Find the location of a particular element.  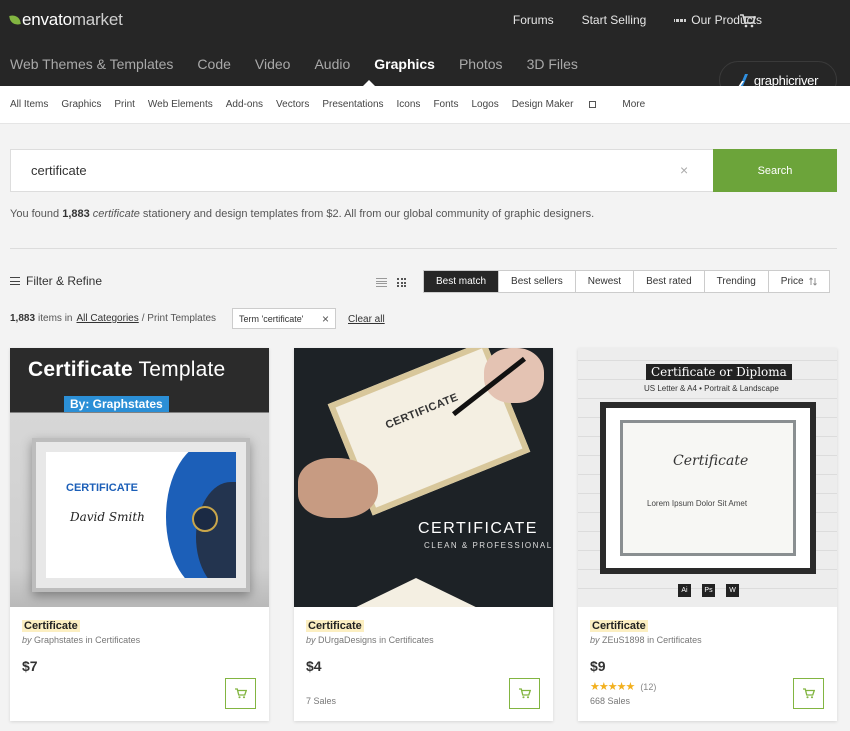

category-path: / Print Templates is located at coordinates (179, 318).